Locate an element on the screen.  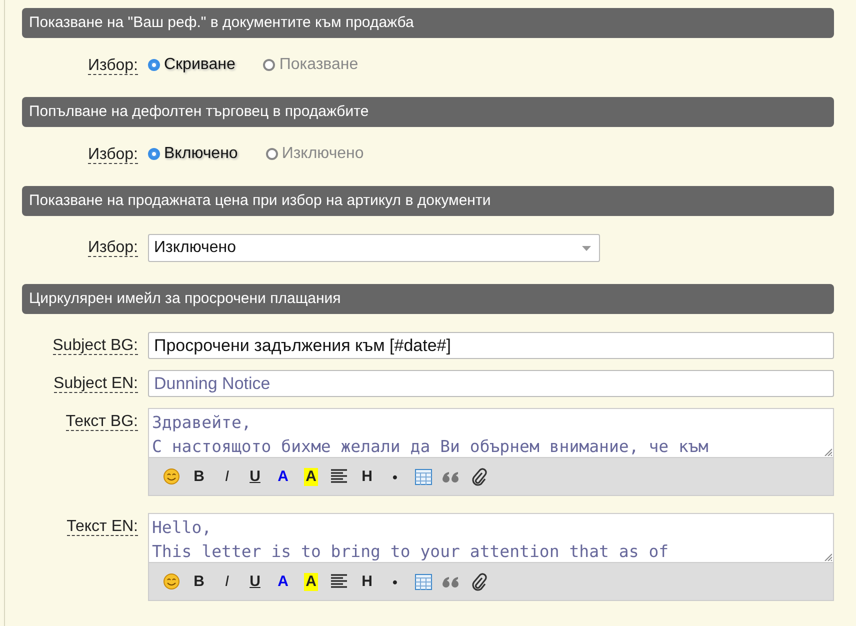
section-header: Показване на "Ваш реф." в документите към продажба is located at coordinates (428, 23).